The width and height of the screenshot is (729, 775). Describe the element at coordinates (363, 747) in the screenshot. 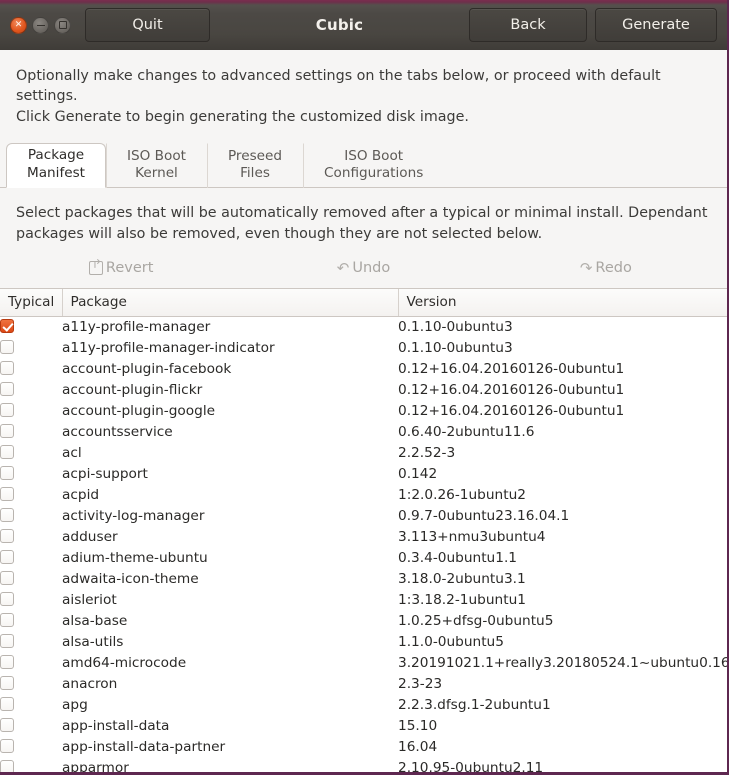

I see `table-row: app-install-data-partner 16.04` at that location.